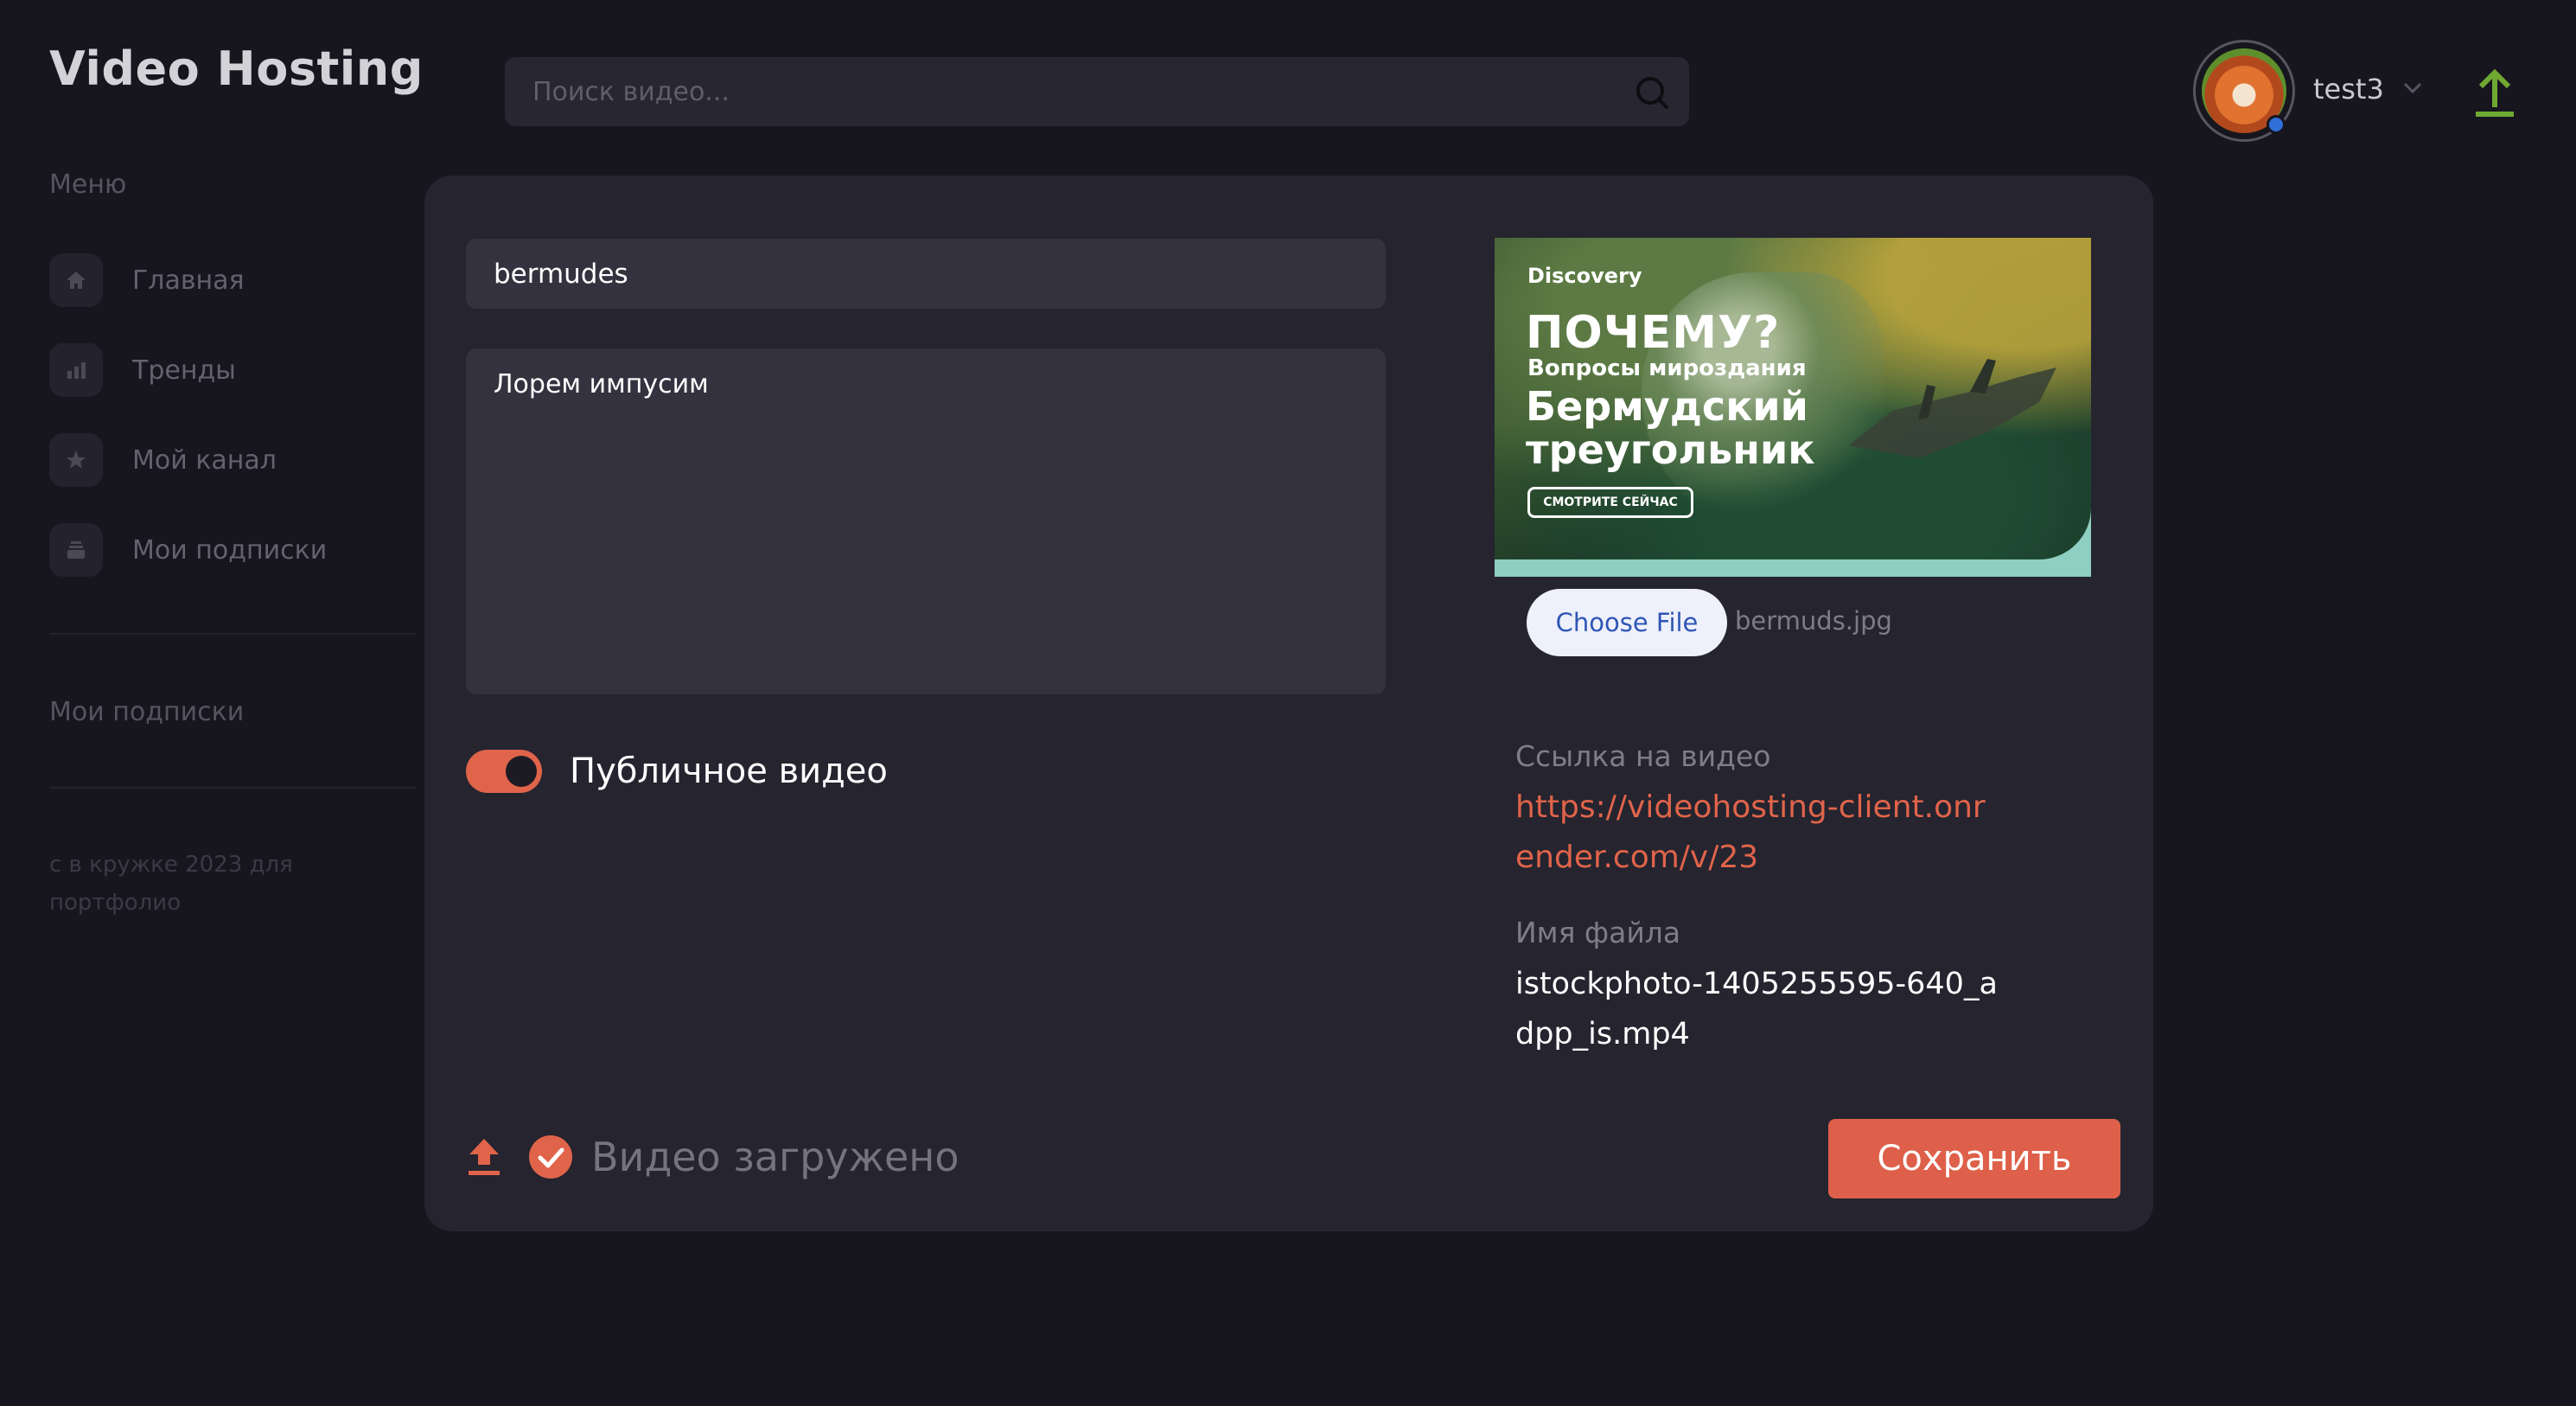 The width and height of the screenshot is (2576, 1406). Describe the element at coordinates (729, 771) in the screenshot. I see `public-toggle-label: Публичное видео` at that location.